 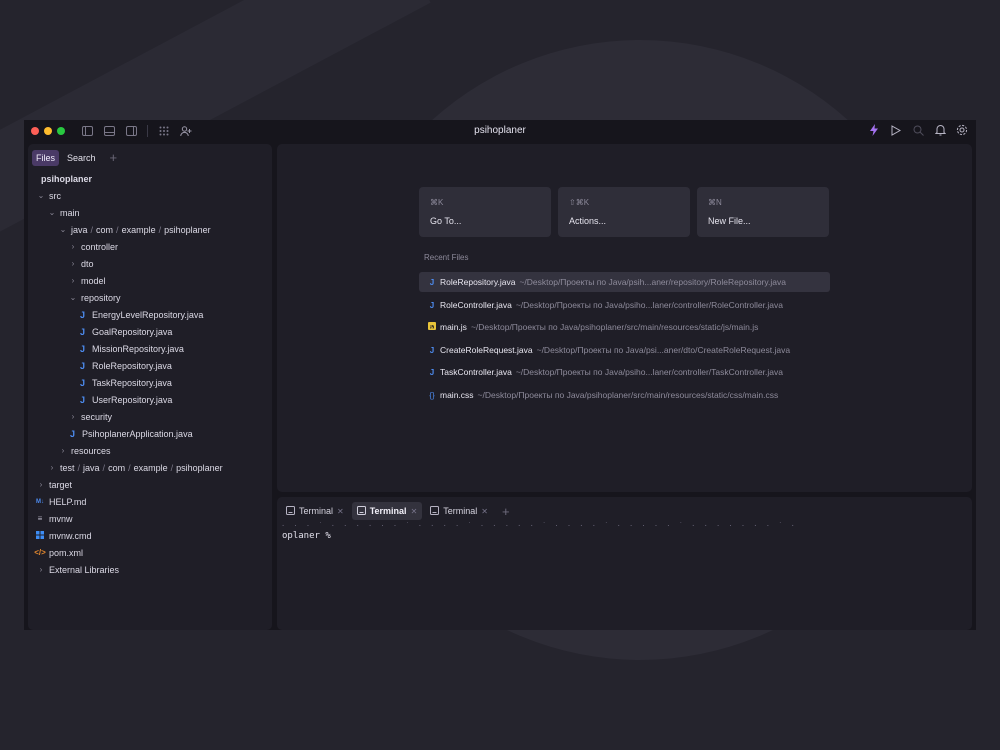 I want to click on shortcut-label: ⌘K, so click(x=437, y=202).